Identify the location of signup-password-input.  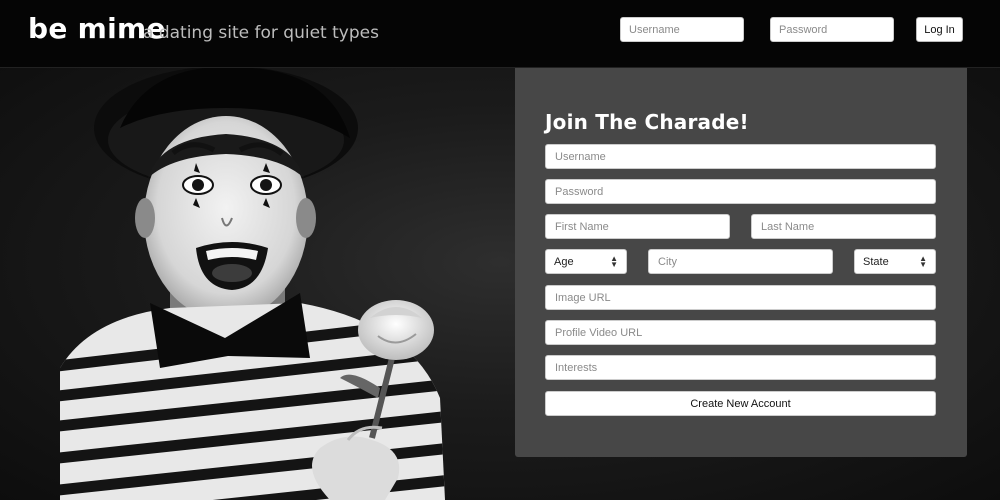
(740, 191).